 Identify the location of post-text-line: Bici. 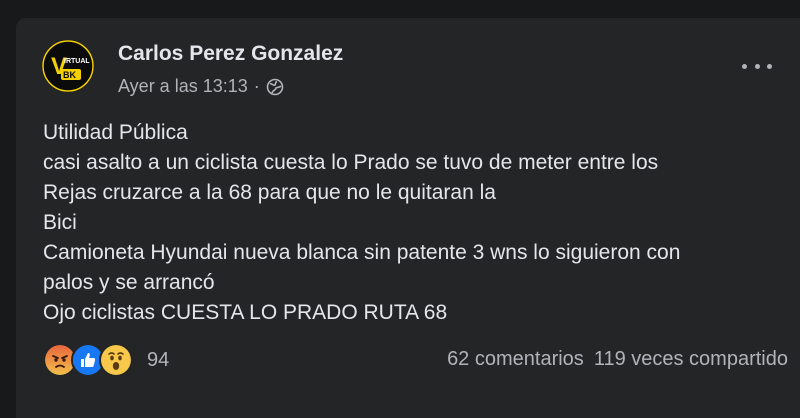
(60, 222).